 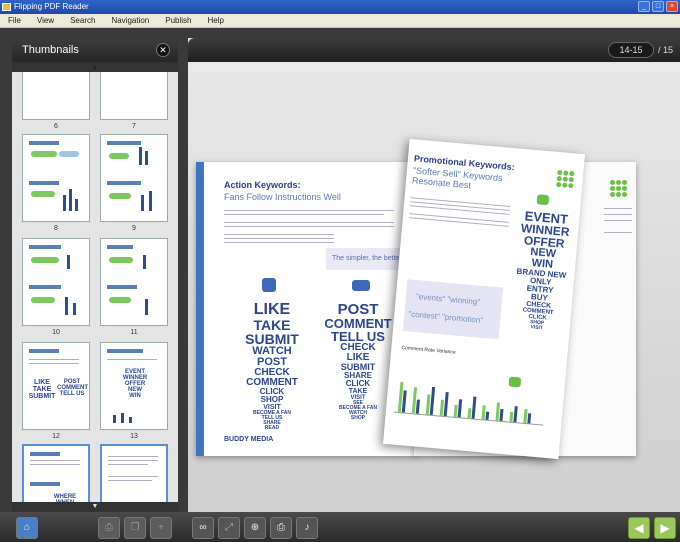 What do you see at coordinates (644, 6) in the screenshot?
I see `minimize-button: _` at bounding box center [644, 6].